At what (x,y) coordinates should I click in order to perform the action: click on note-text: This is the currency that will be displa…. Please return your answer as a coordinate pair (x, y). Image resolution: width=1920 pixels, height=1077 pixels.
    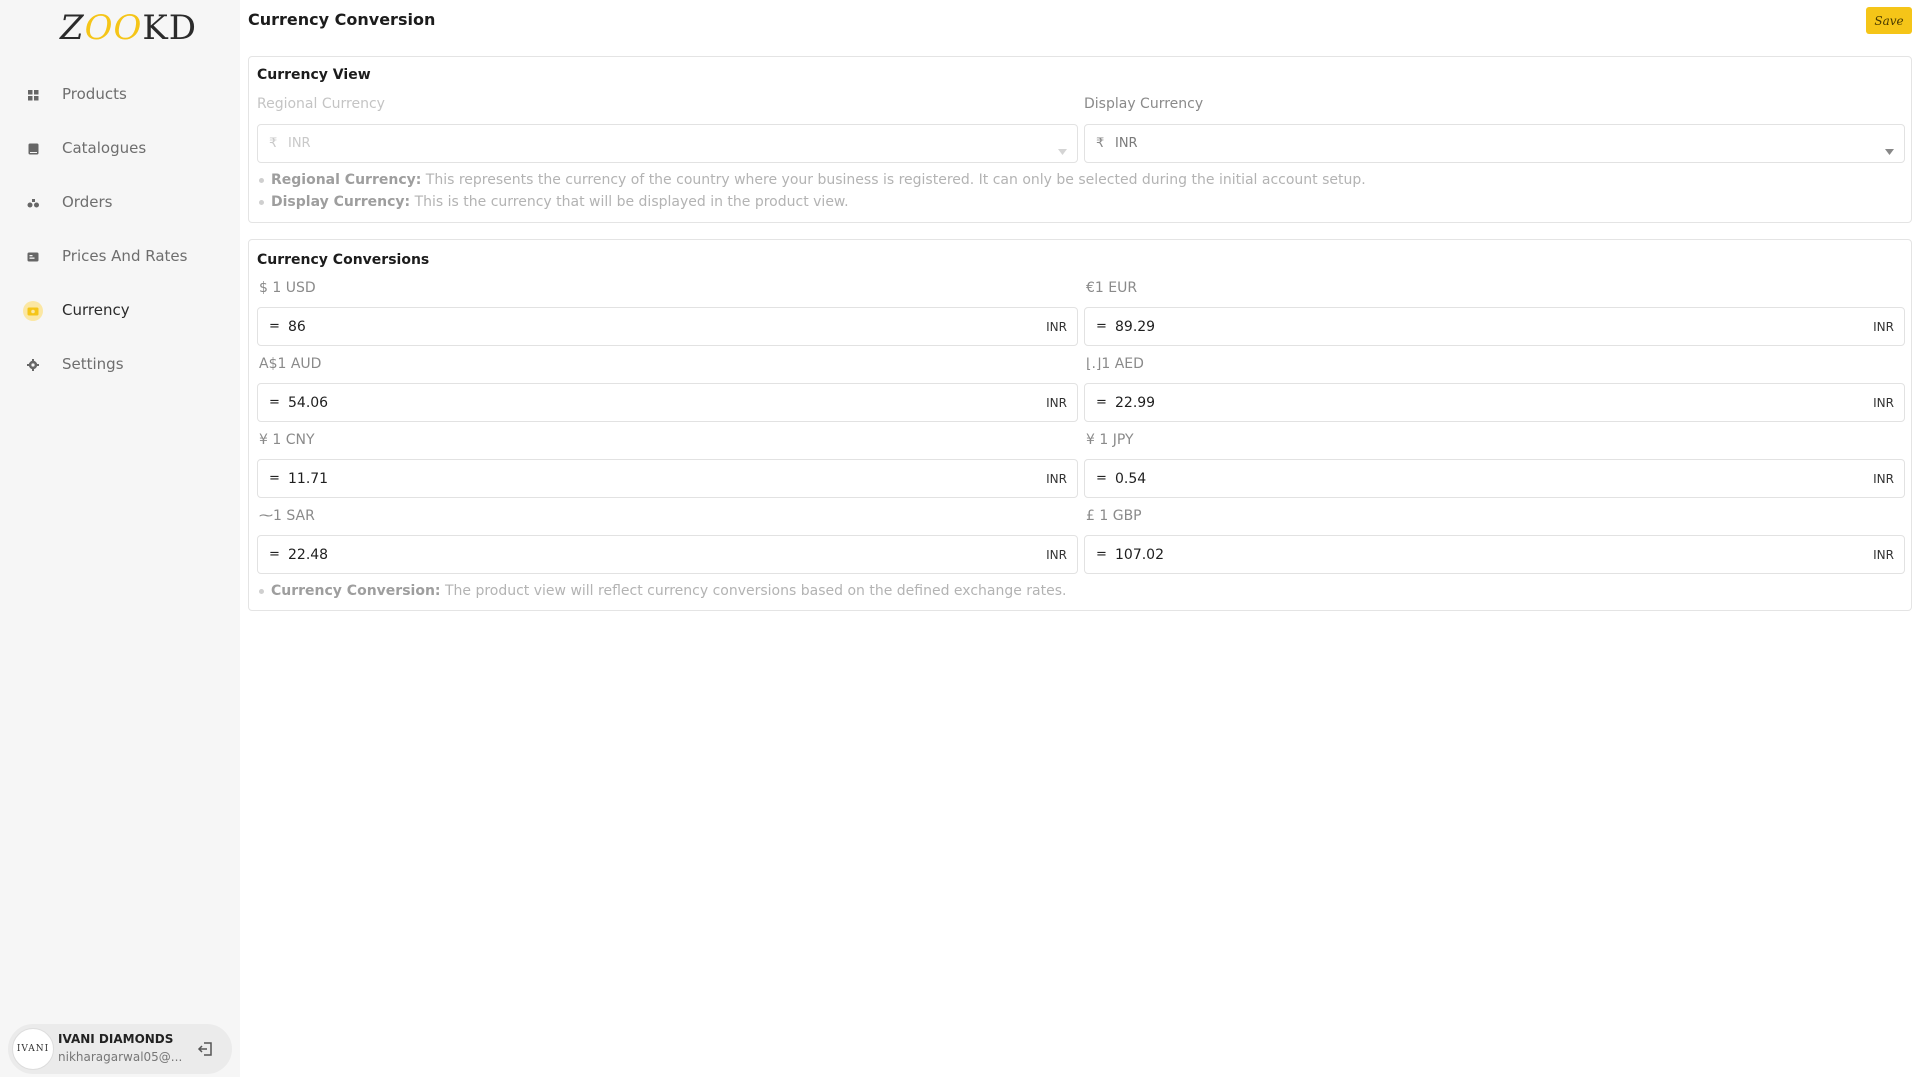
    Looking at the image, I should click on (629, 202).